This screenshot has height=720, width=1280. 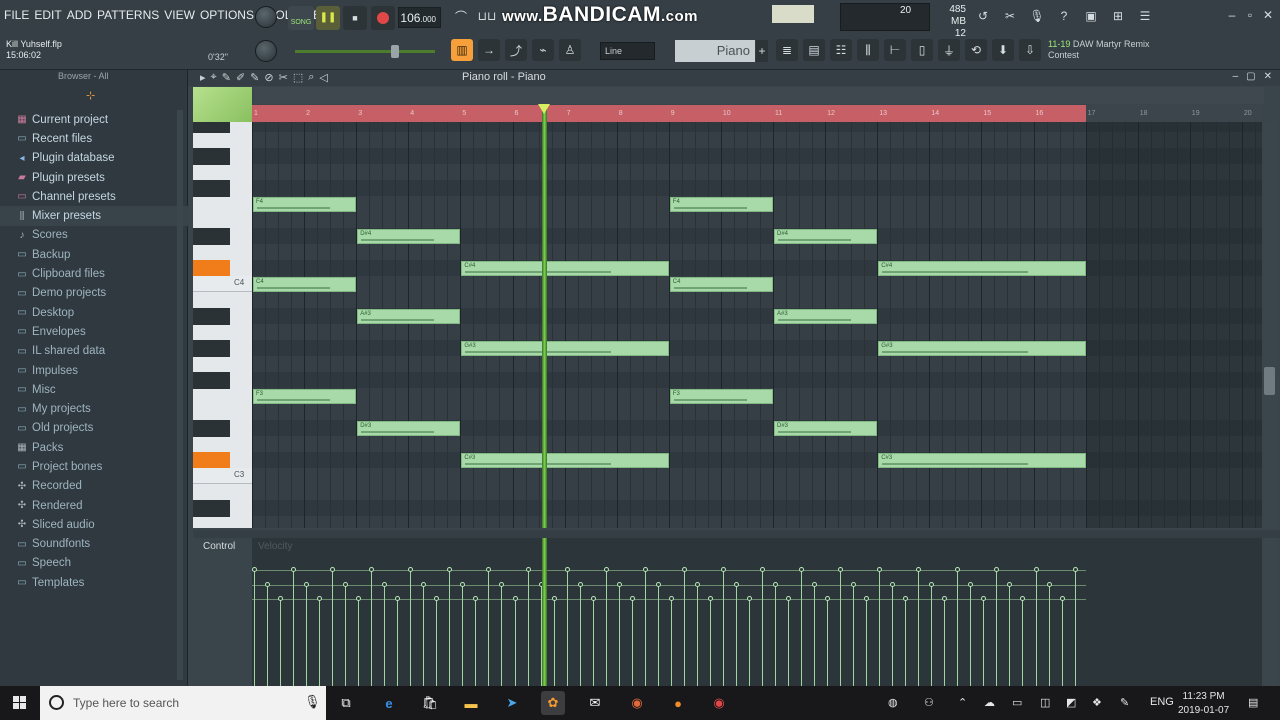 What do you see at coordinates (1250, 76) in the screenshot?
I see `maximize-icon: ▢` at bounding box center [1250, 76].